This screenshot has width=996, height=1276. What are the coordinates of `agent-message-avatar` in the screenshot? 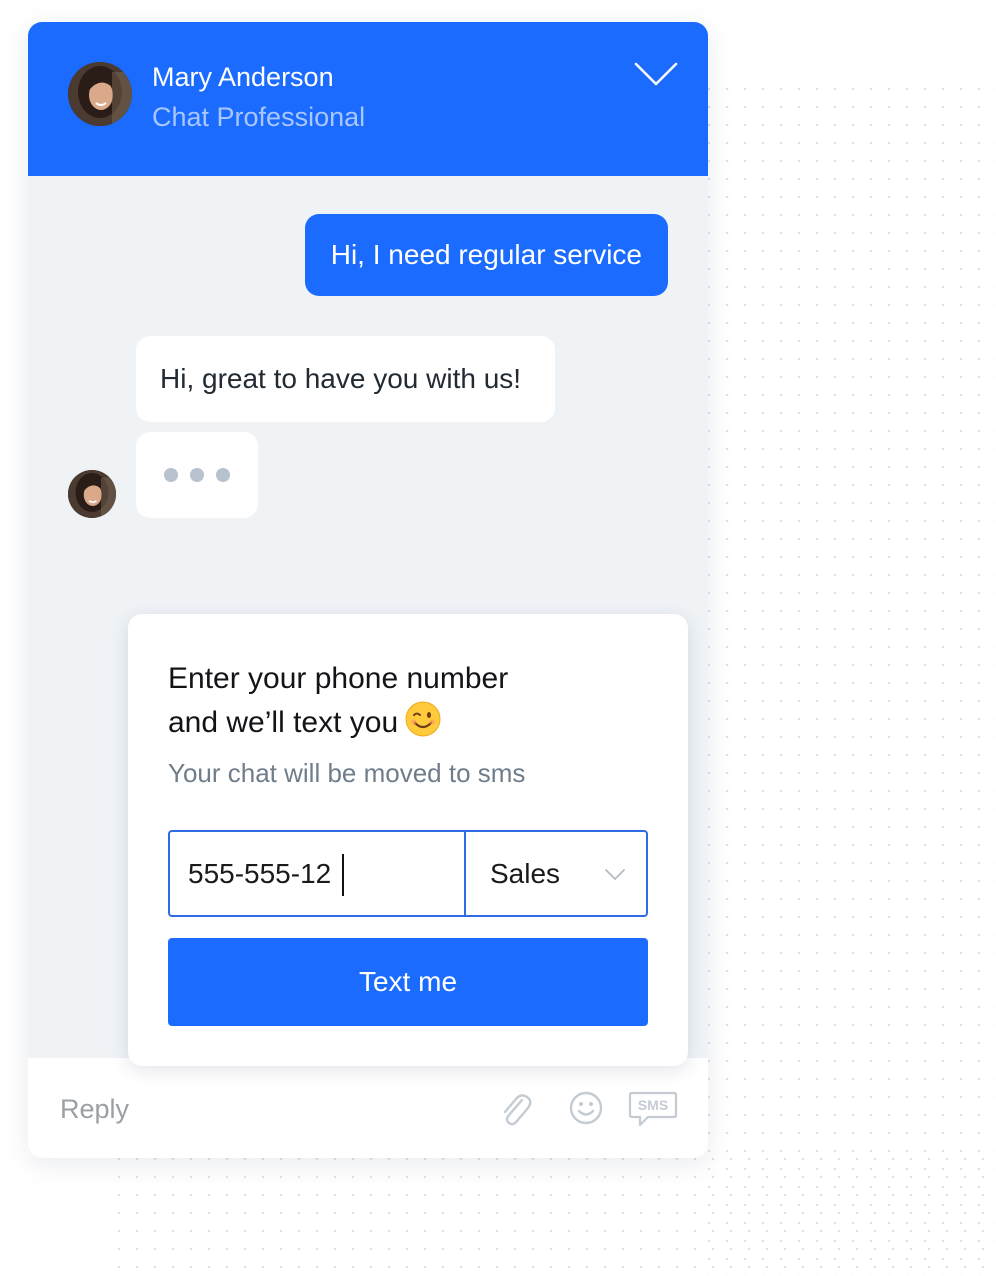 It's located at (92, 494).